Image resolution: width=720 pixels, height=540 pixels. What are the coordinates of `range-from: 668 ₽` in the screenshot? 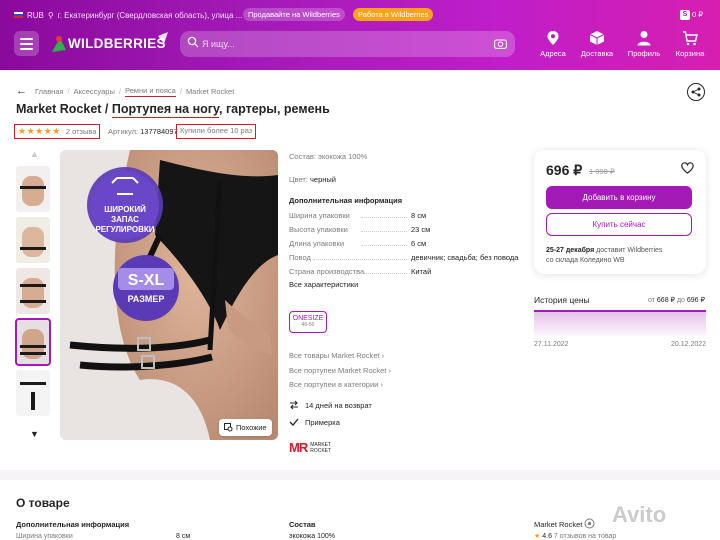 It's located at (665, 300).